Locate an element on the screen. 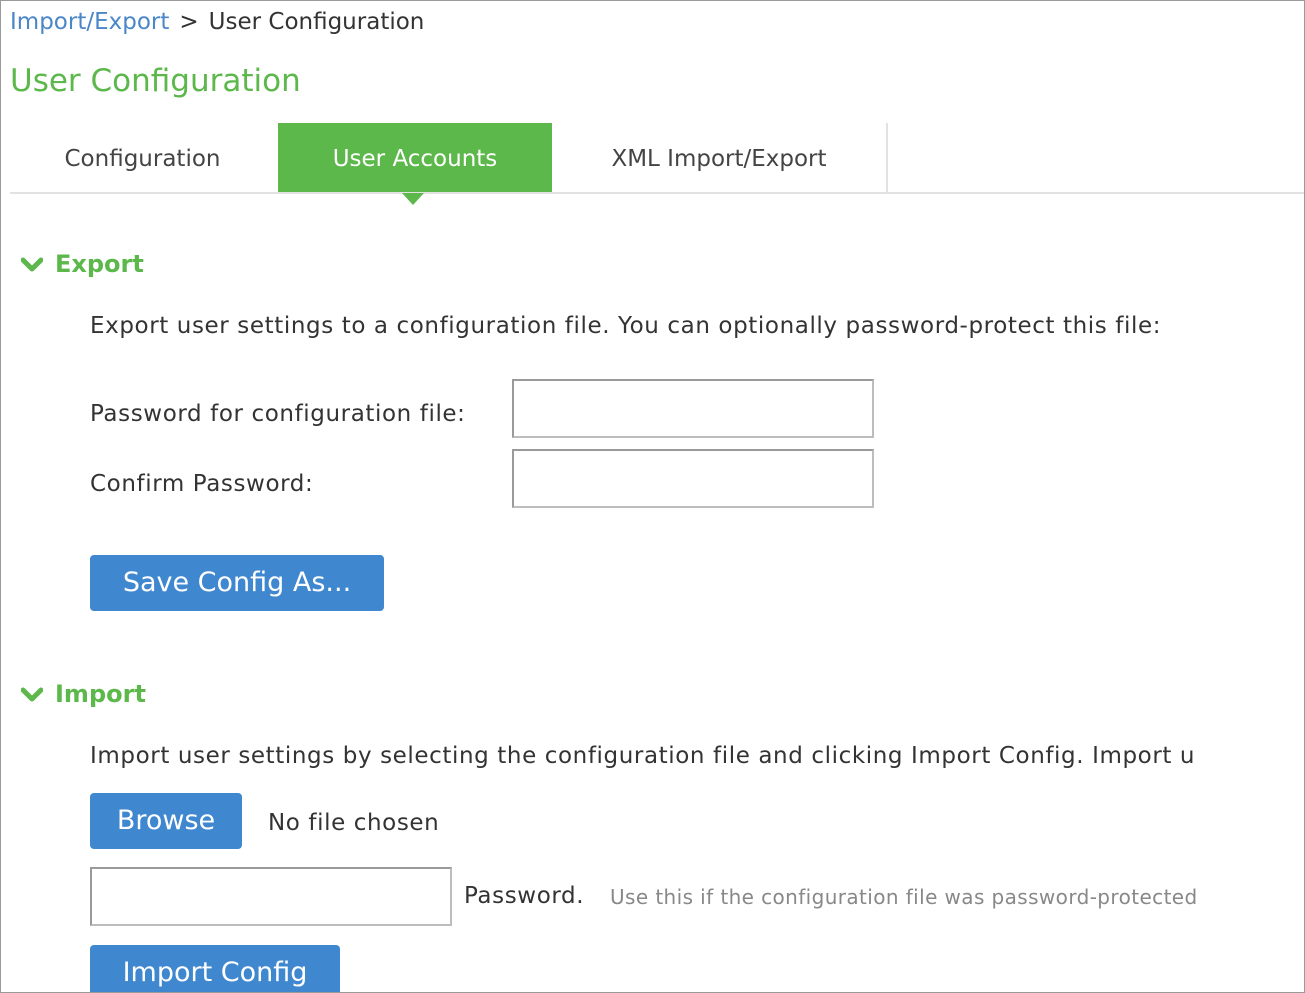 The height and width of the screenshot is (993, 1305). breadcrumb: Import/Export > User Configuration is located at coordinates (217, 22).